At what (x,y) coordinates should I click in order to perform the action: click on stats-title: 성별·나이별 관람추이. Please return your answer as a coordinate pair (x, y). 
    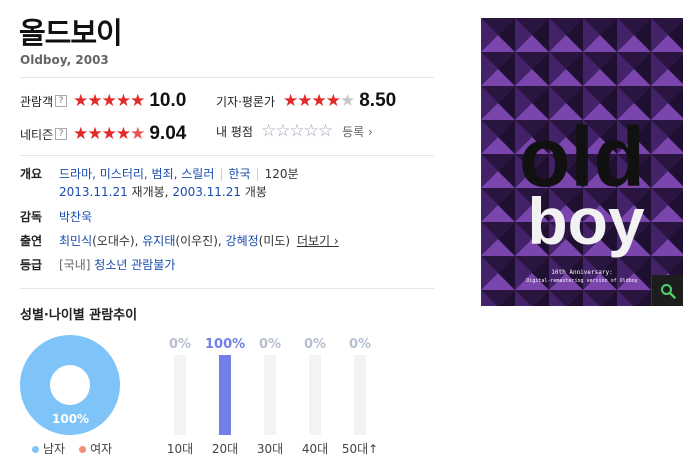
    Looking at the image, I should click on (79, 315).